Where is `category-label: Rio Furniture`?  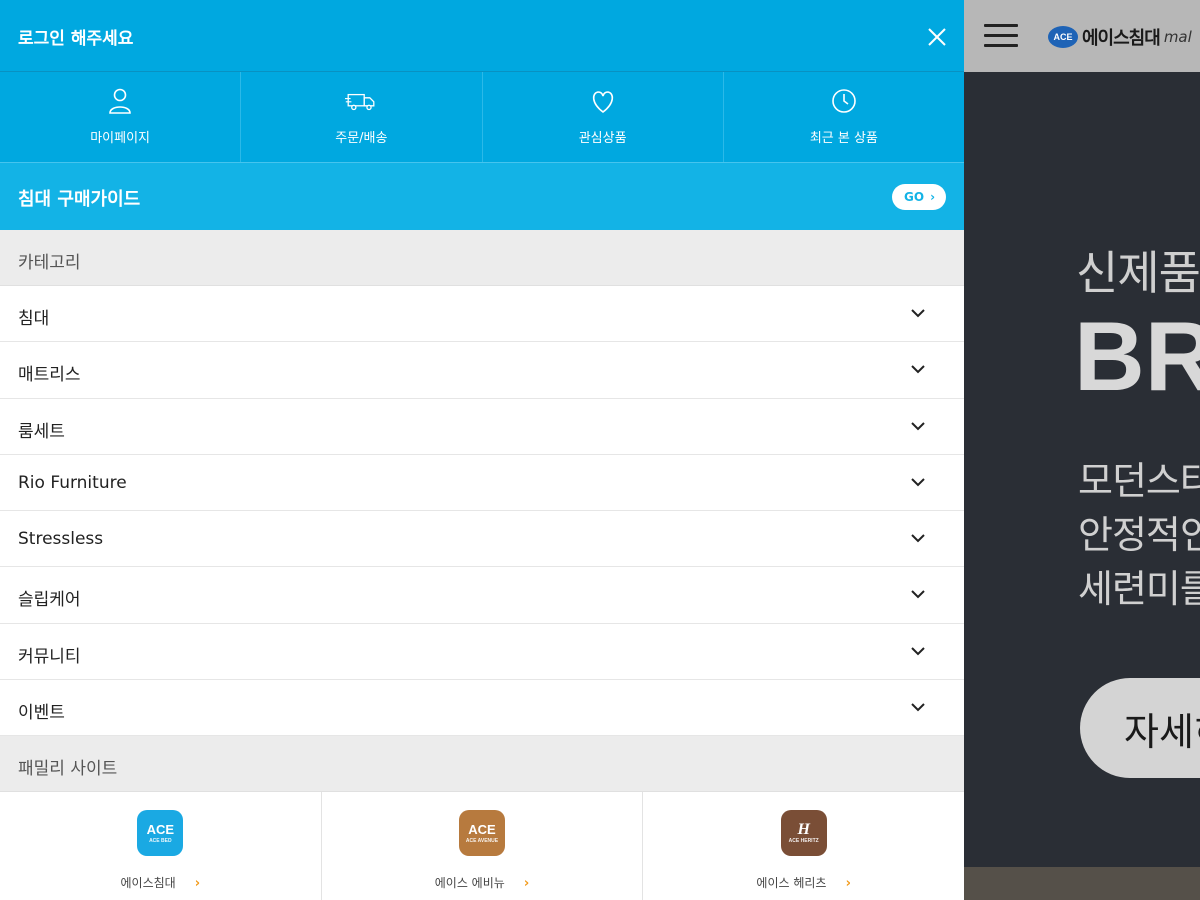
category-label: Rio Furniture is located at coordinates (72, 482).